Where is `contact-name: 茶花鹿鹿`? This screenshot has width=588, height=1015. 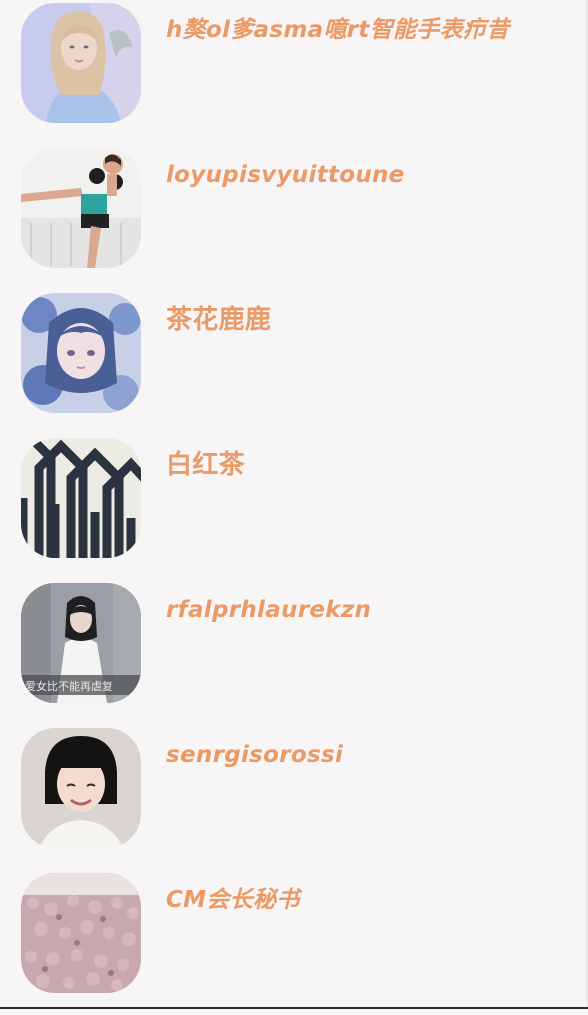 contact-name: 茶花鹿鹿 is located at coordinates (219, 320).